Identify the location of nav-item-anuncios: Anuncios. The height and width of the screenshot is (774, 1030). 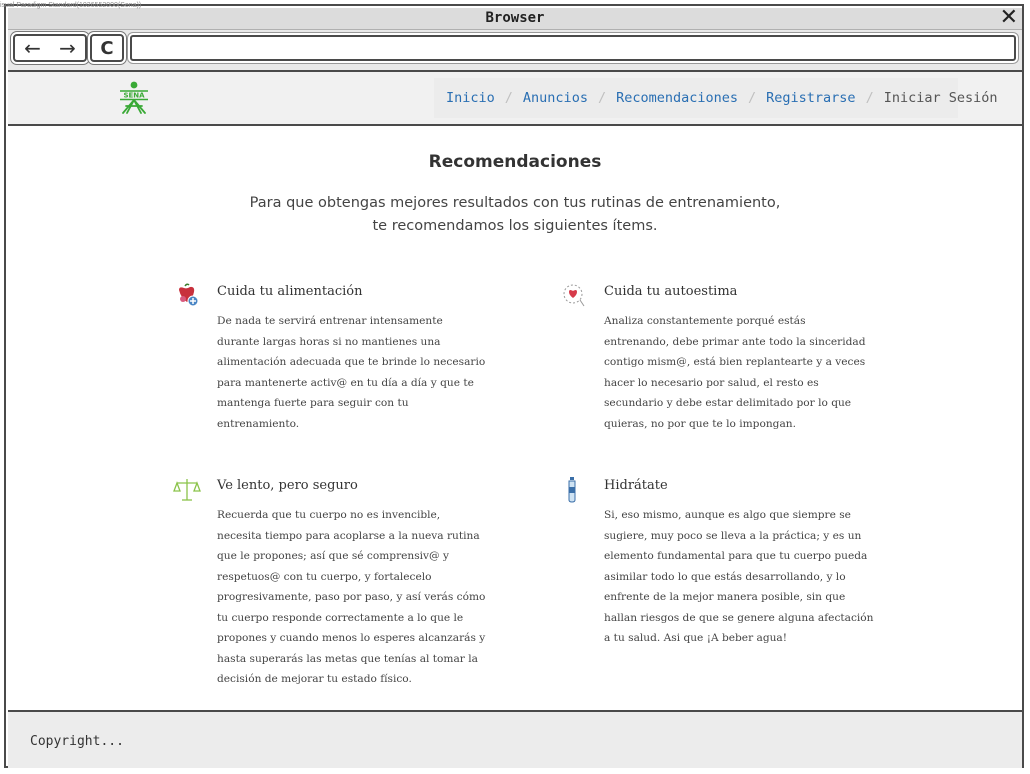
(555, 98).